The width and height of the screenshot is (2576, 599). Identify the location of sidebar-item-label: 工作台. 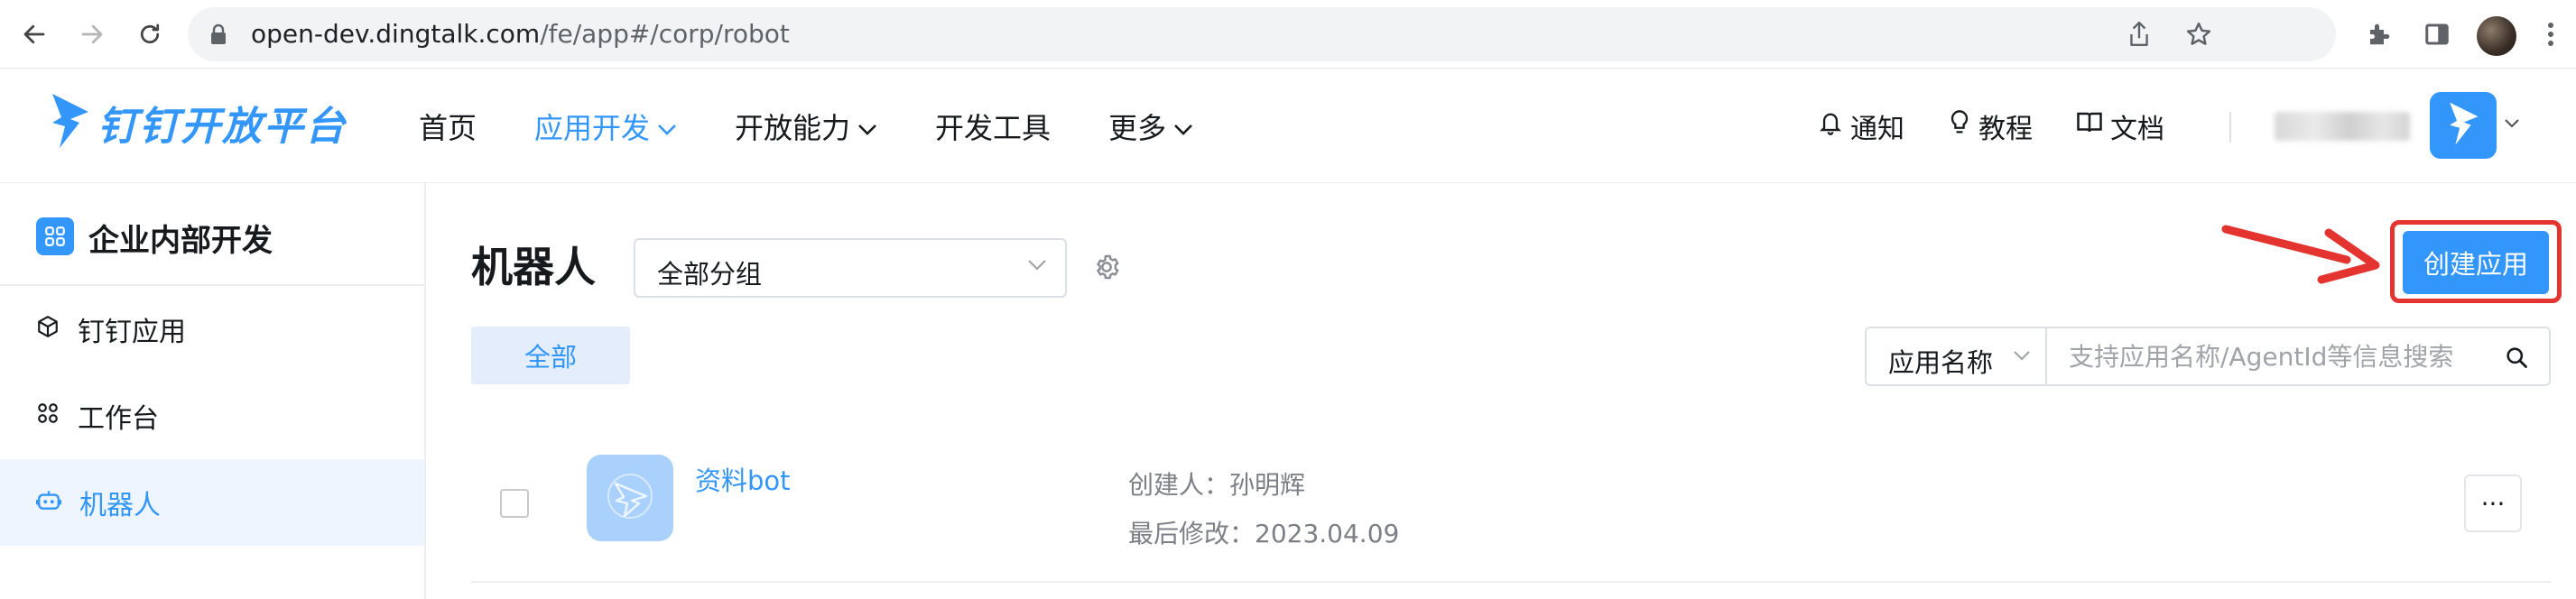
(119, 419).